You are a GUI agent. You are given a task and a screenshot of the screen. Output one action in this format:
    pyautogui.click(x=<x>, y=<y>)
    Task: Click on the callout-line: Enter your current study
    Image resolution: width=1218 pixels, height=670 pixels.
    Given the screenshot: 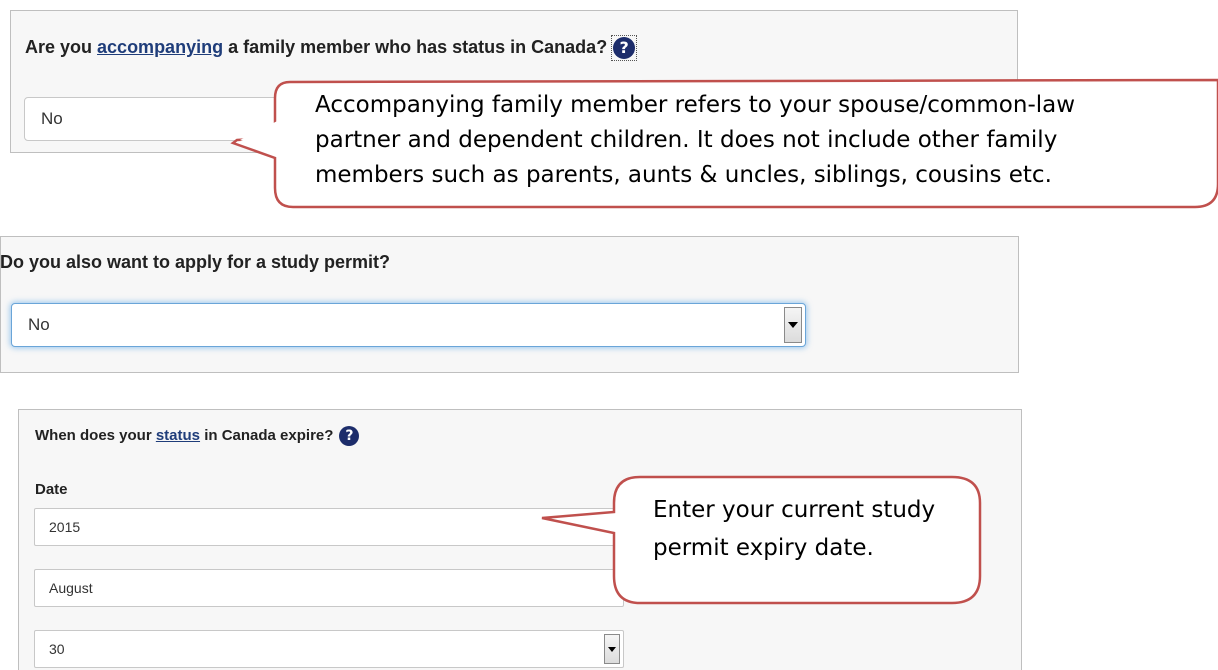 What is the action you would take?
    pyautogui.click(x=794, y=510)
    